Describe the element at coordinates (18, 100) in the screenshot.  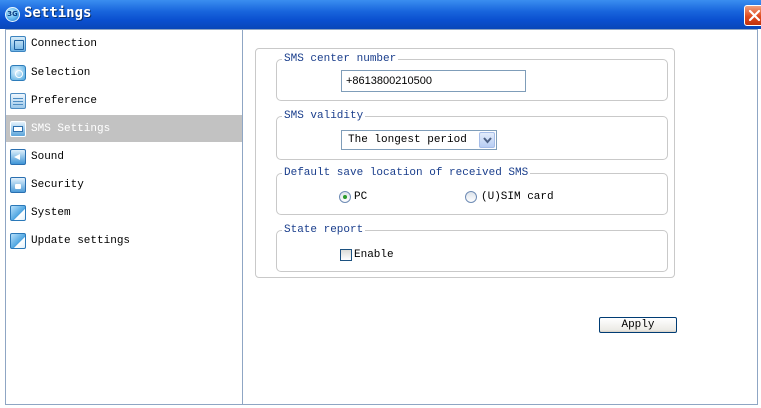
I see `preference-icon` at that location.